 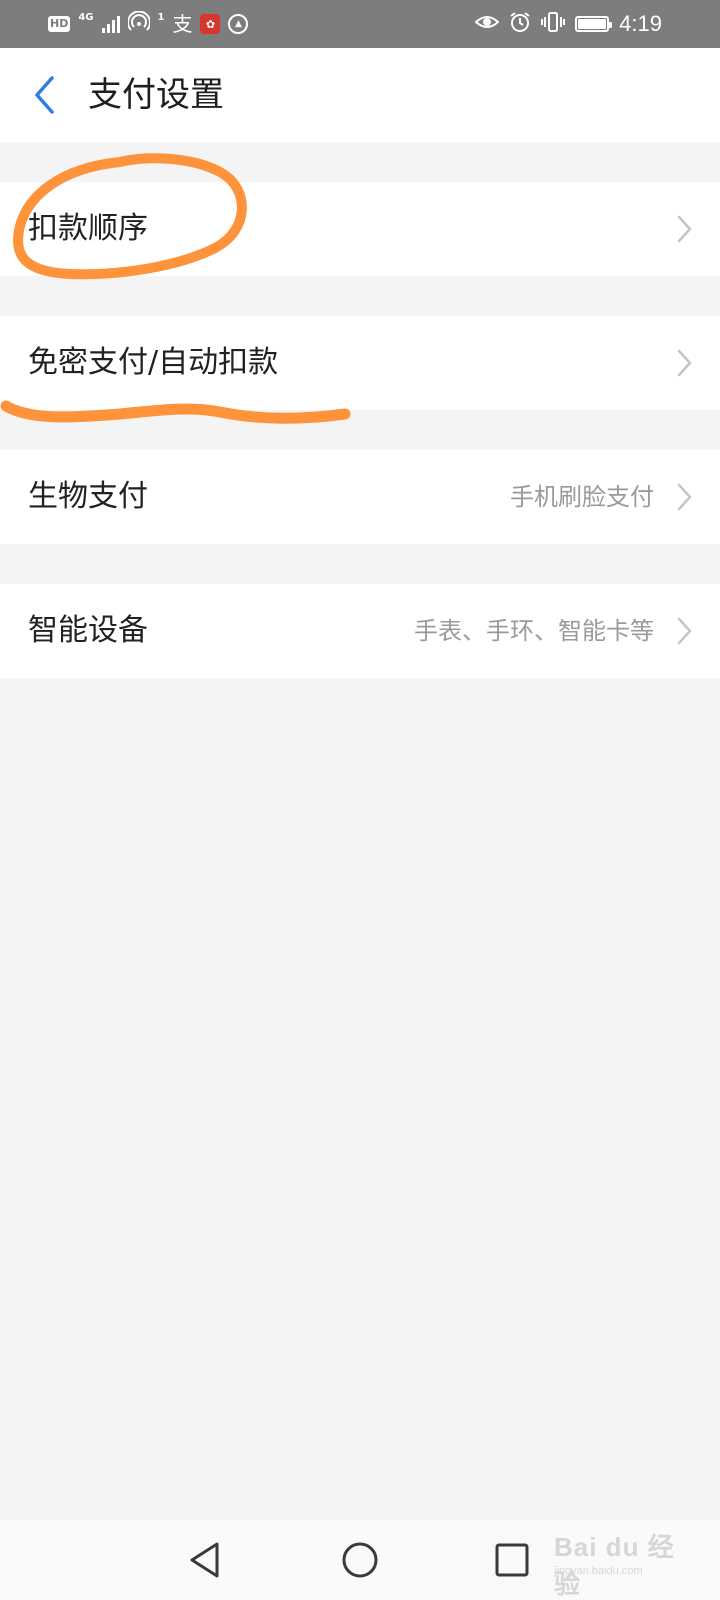 I want to click on setting-row-password-free: 免密支付/自动扣款, so click(x=360, y=363).